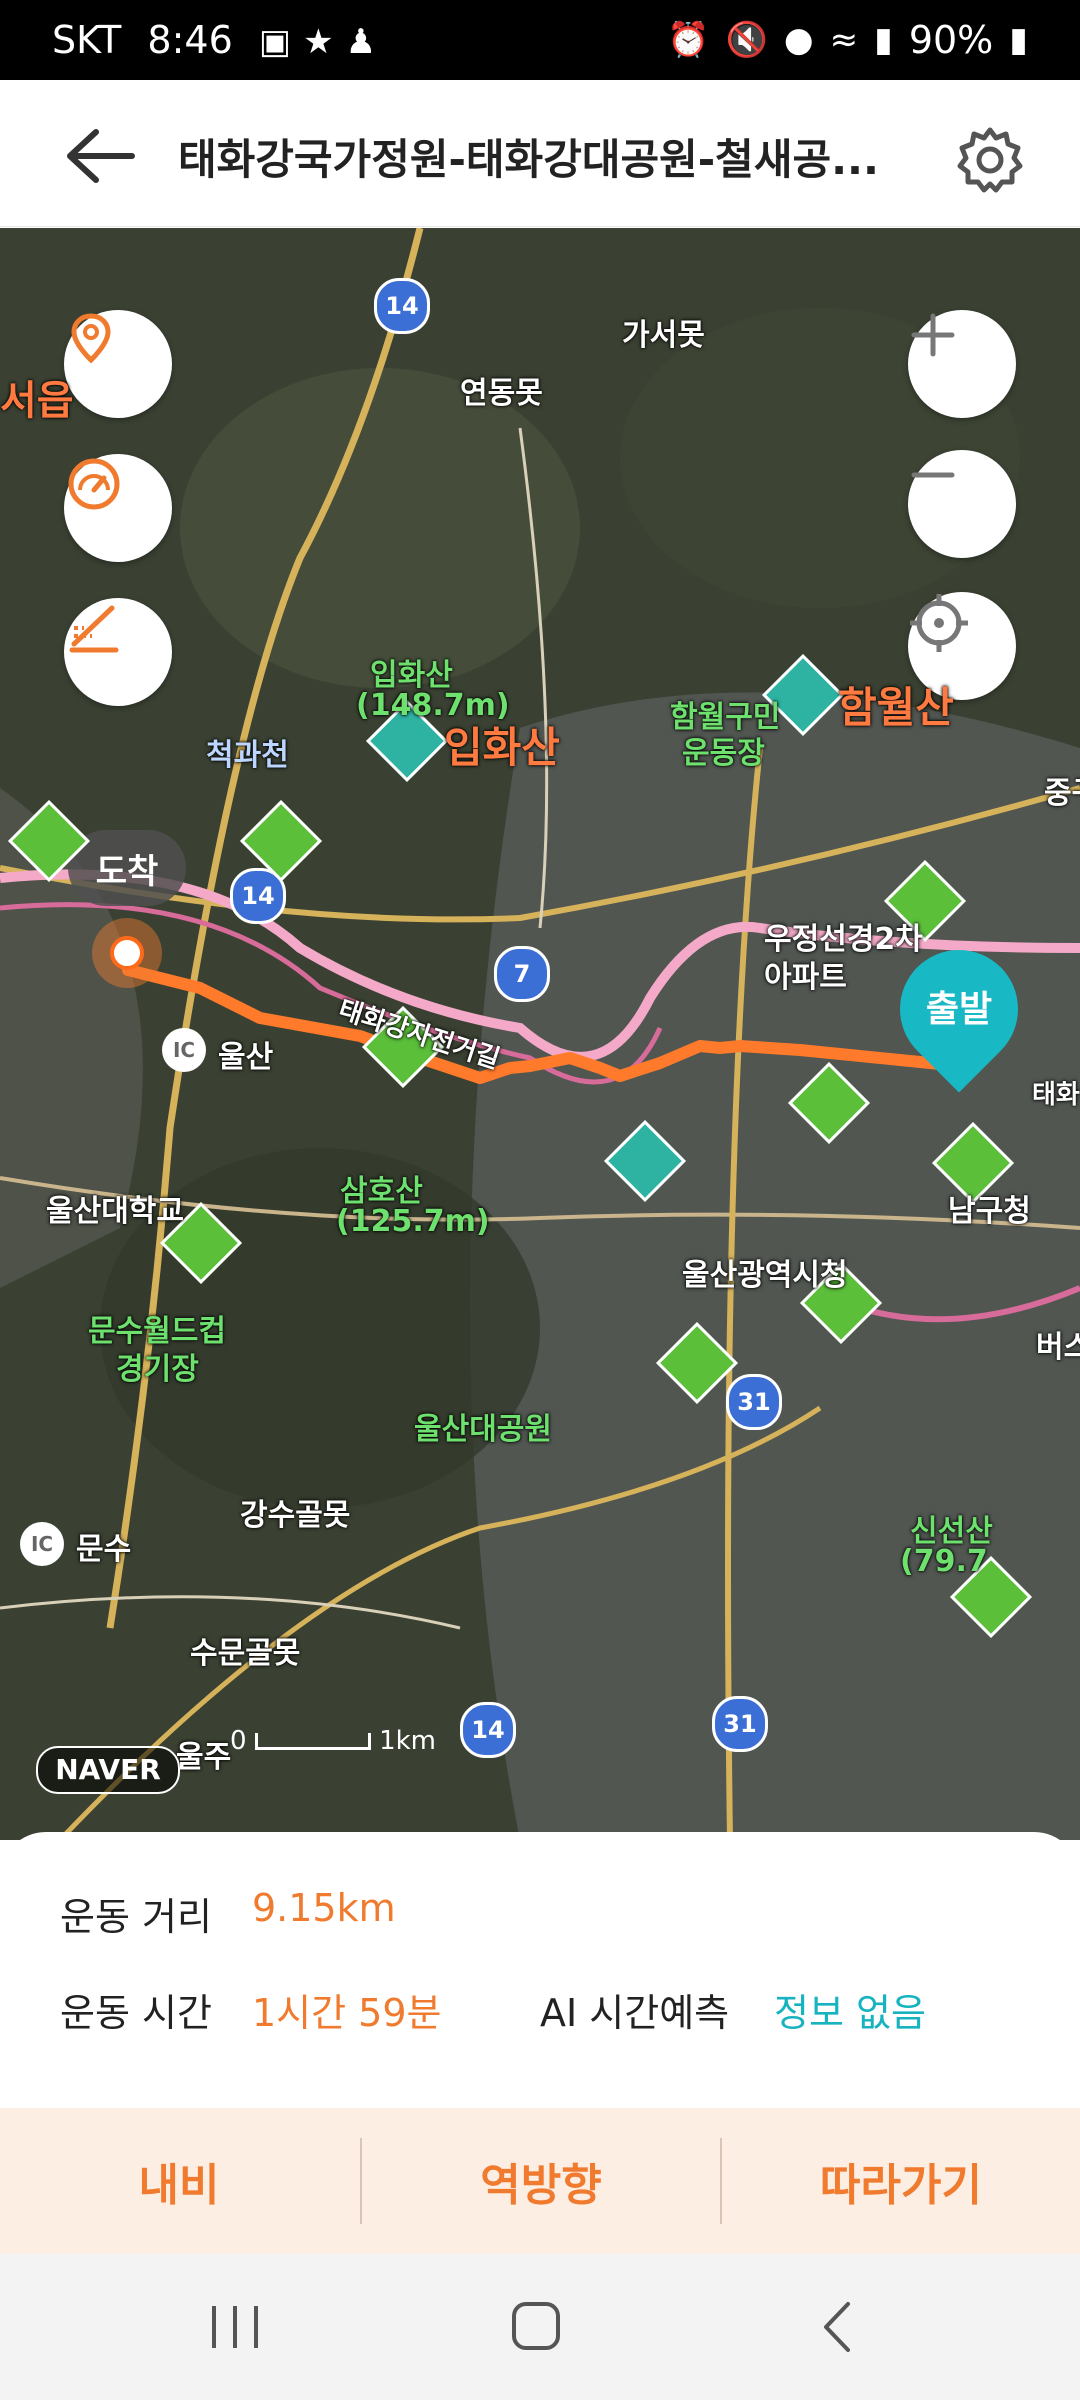 The image size is (1080, 2400). Describe the element at coordinates (989, 1211) in the screenshot. I see `map-label: 남구청` at that location.